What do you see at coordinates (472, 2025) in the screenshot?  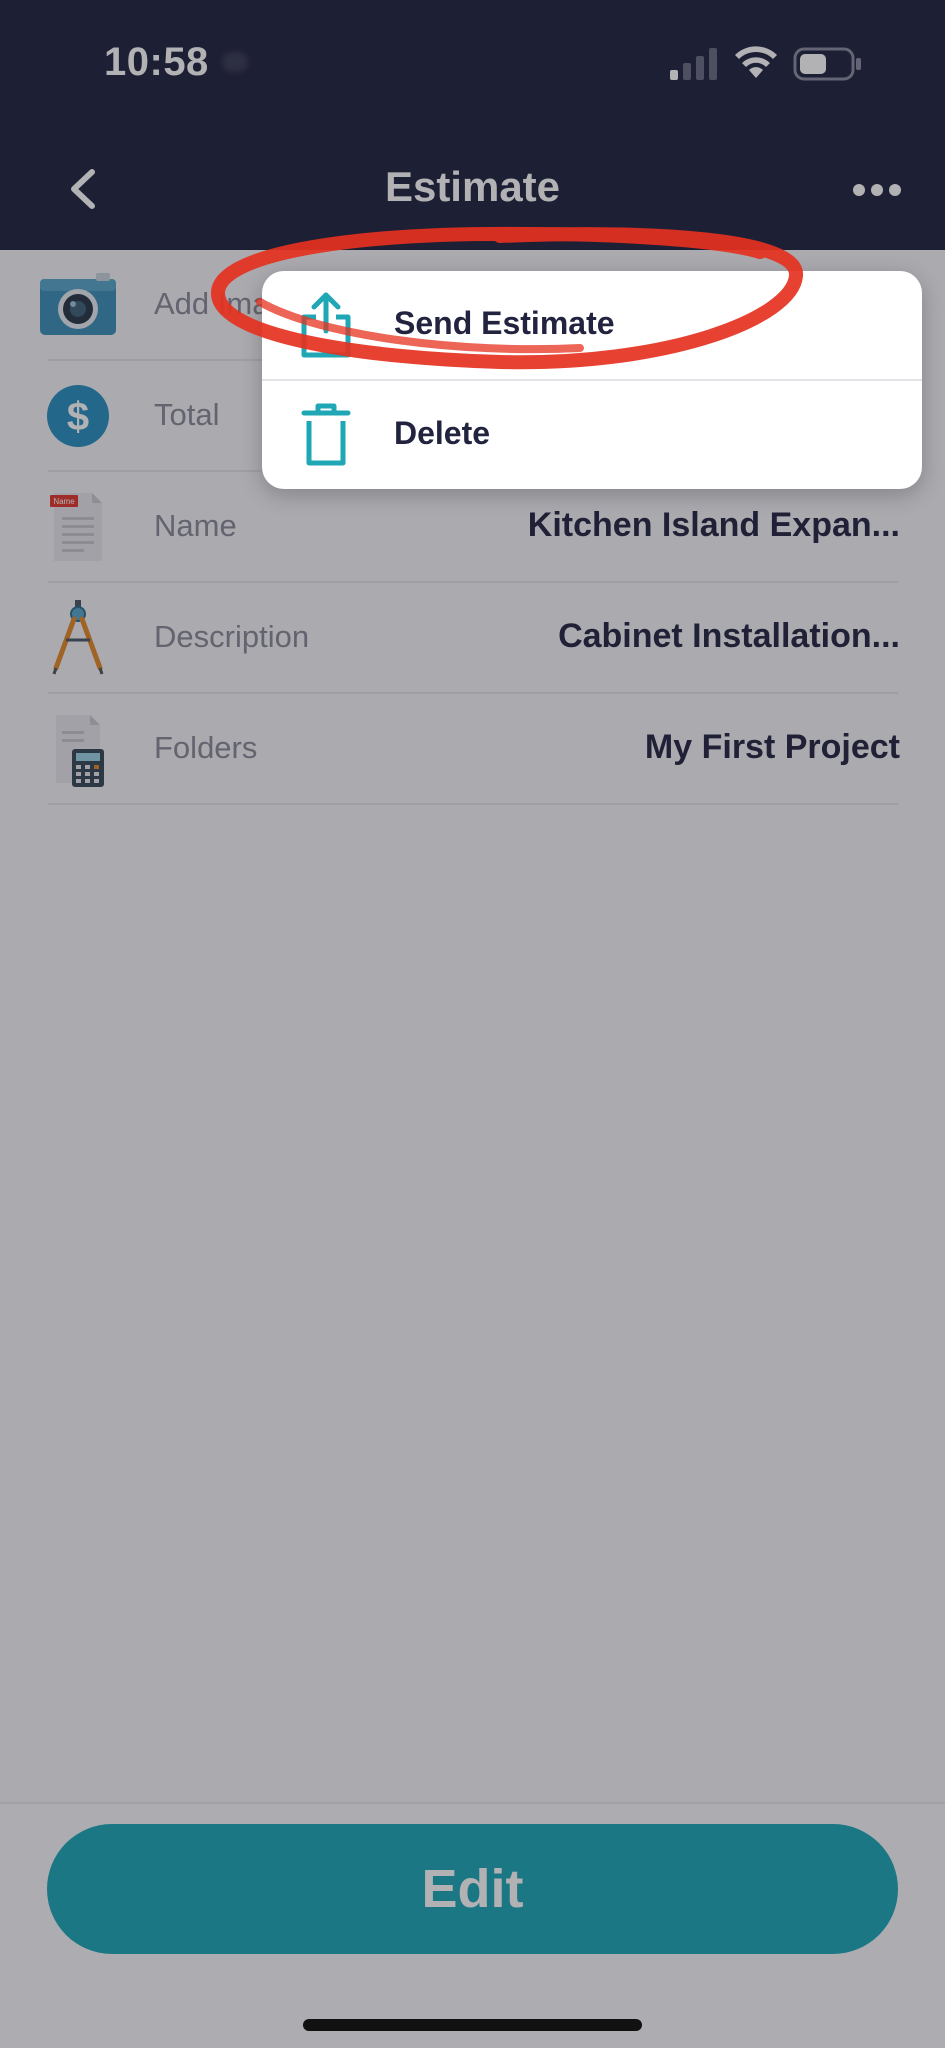 I see `home-indicator` at bounding box center [472, 2025].